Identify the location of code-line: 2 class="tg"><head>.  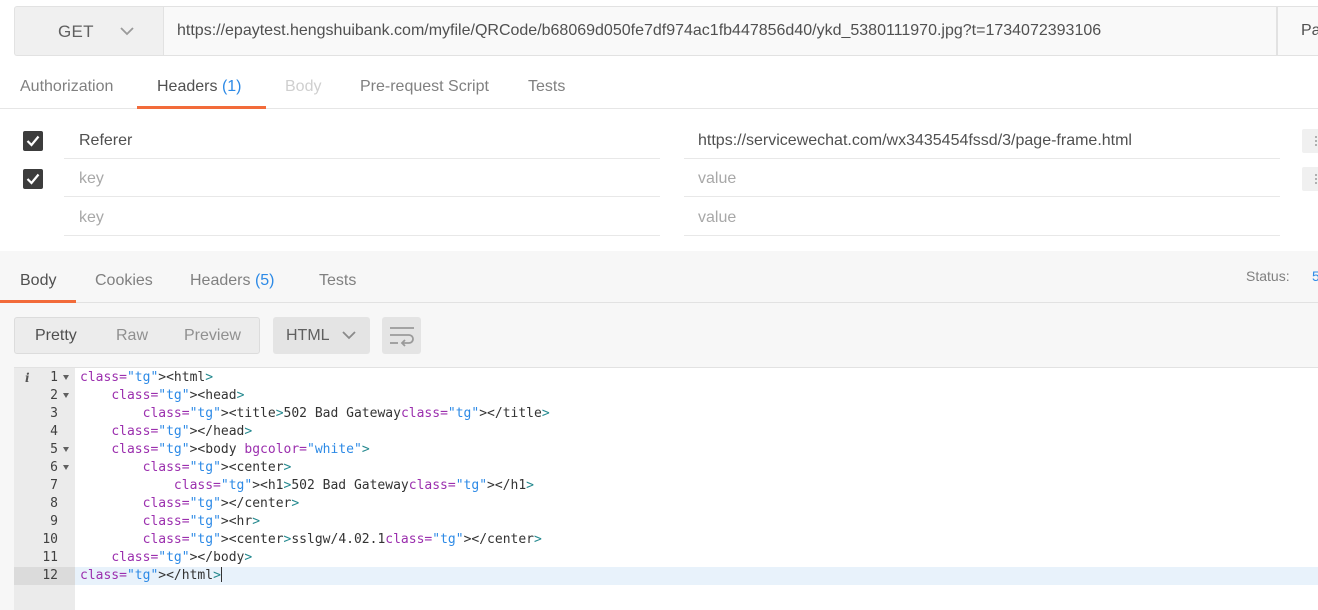
(666, 396).